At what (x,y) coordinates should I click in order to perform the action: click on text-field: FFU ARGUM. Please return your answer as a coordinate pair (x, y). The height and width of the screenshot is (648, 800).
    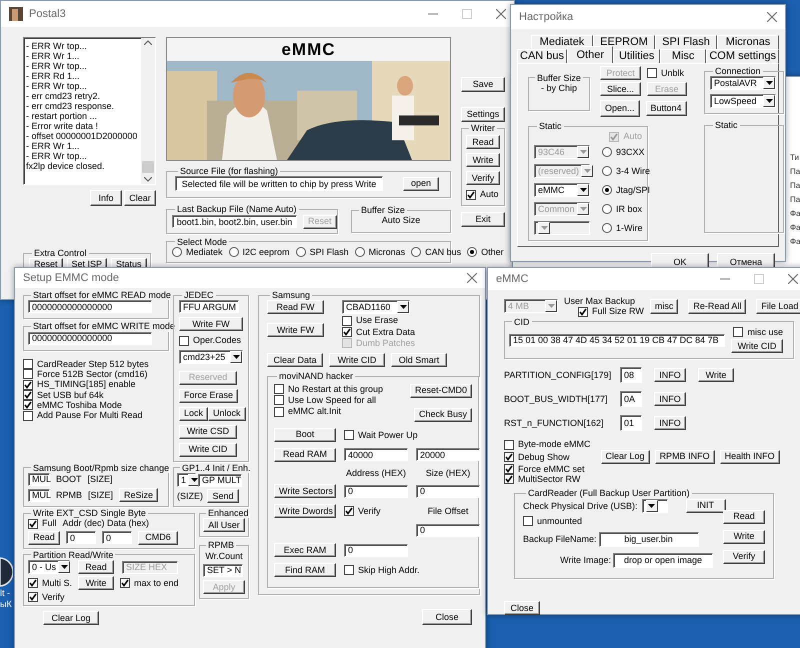
    Looking at the image, I should click on (209, 307).